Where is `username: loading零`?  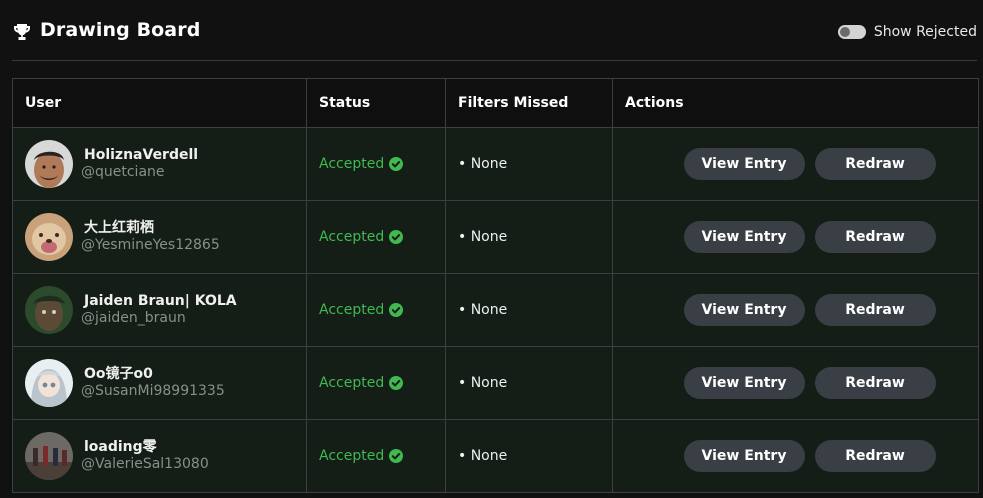 username: loading零 is located at coordinates (120, 447).